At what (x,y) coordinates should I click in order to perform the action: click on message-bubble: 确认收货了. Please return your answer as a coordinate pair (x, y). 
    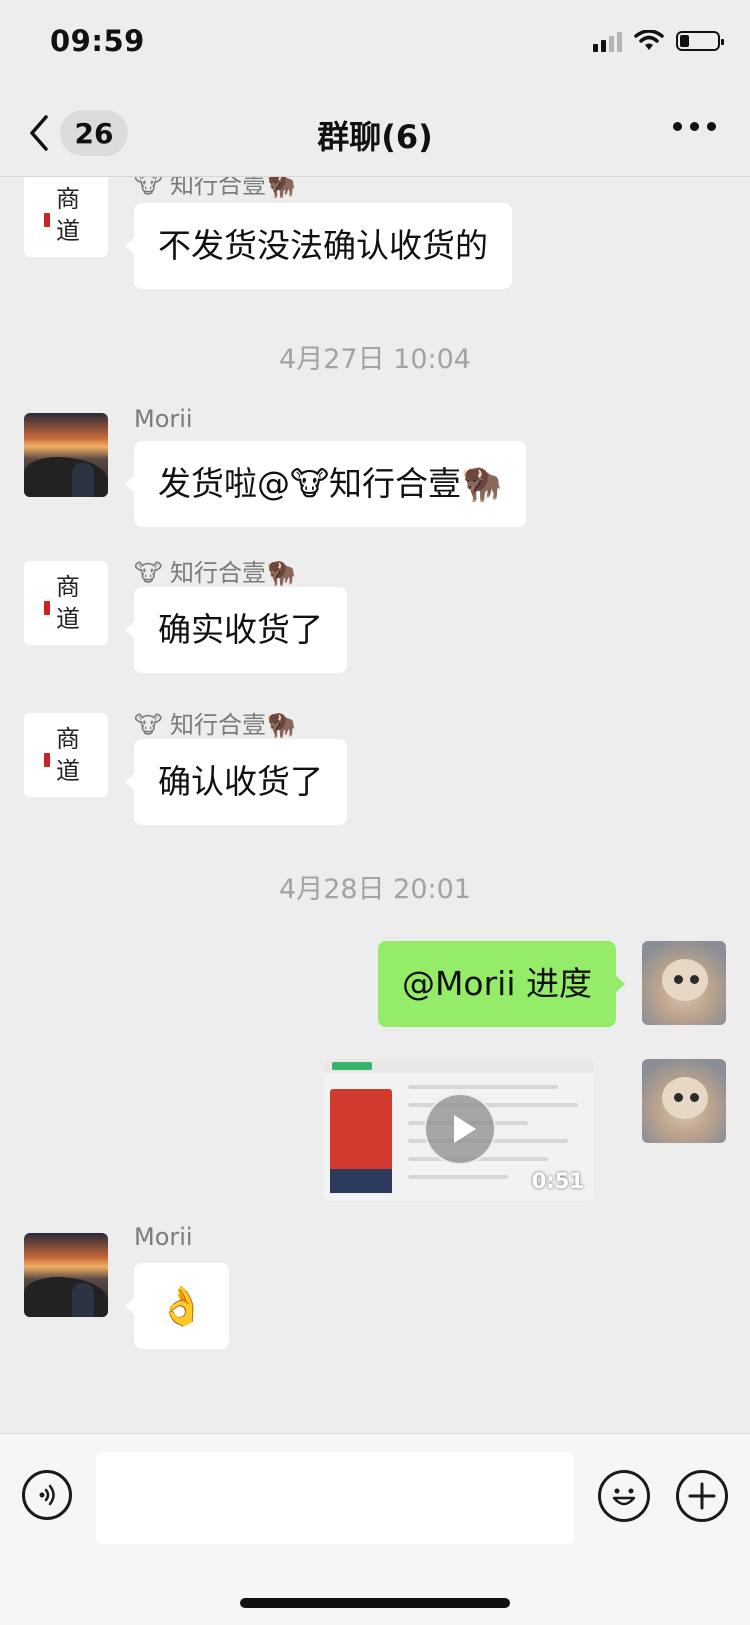
    Looking at the image, I should click on (236, 782).